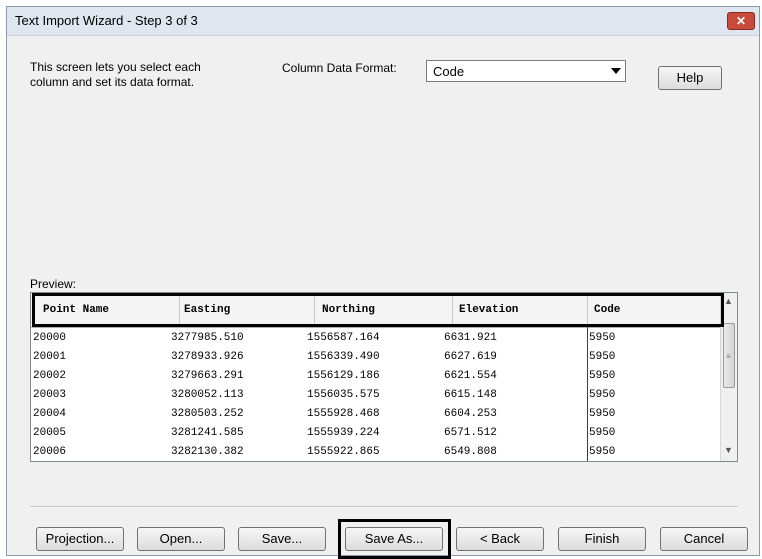 This screenshot has width=762, height=559. What do you see at coordinates (50, 433) in the screenshot?
I see `cell-point-name: 20005` at bounding box center [50, 433].